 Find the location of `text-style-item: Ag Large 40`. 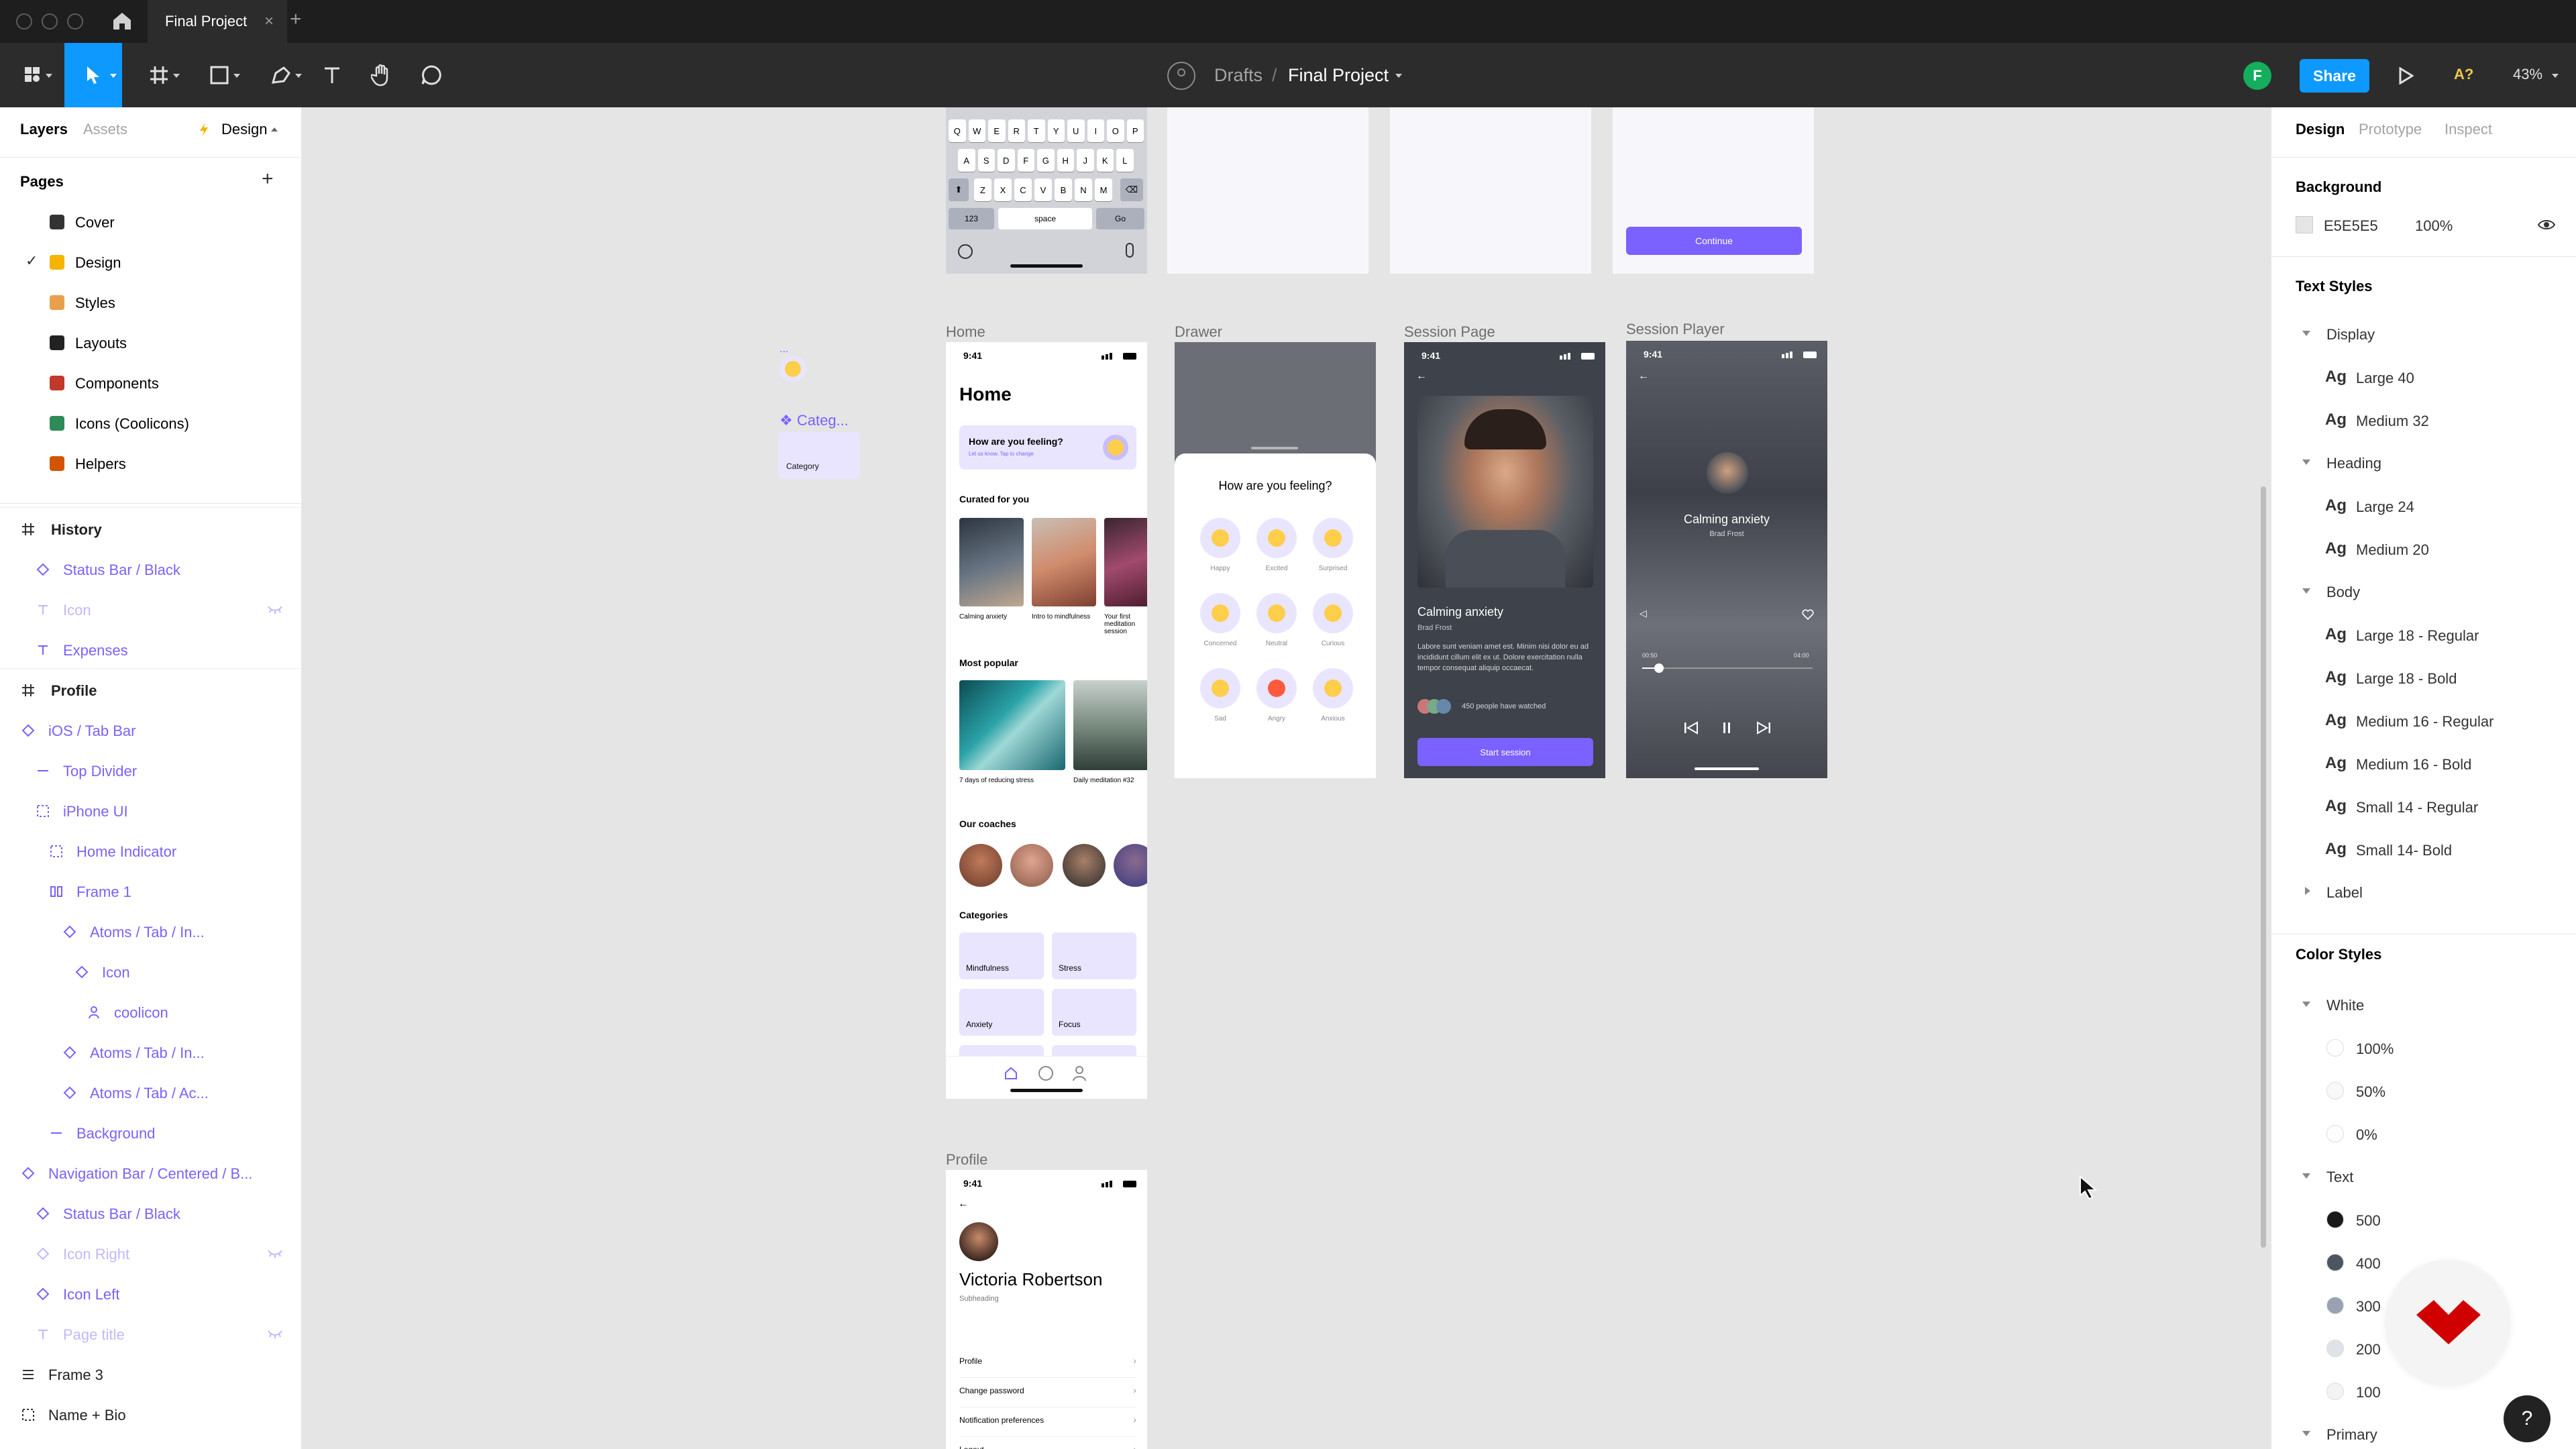

text-style-item: Ag Large 40 is located at coordinates (2423, 377).